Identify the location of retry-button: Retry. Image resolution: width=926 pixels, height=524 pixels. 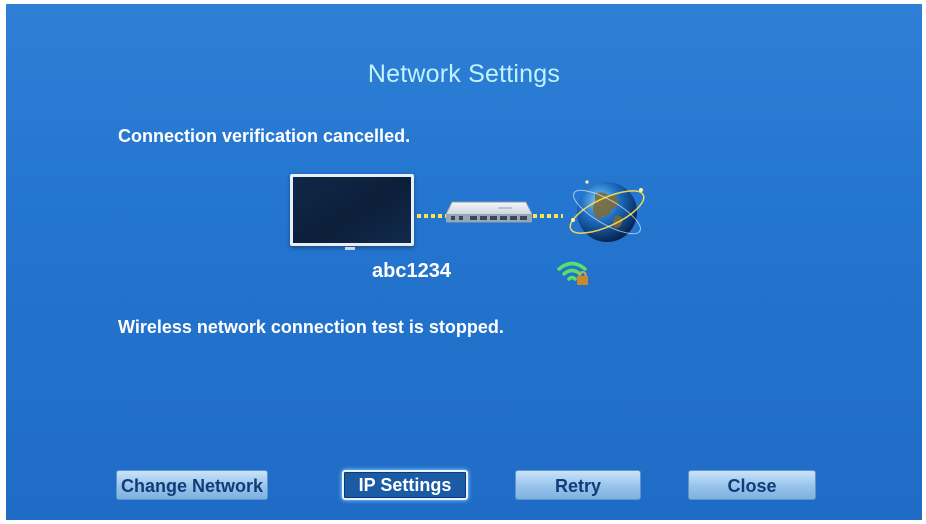
(578, 485).